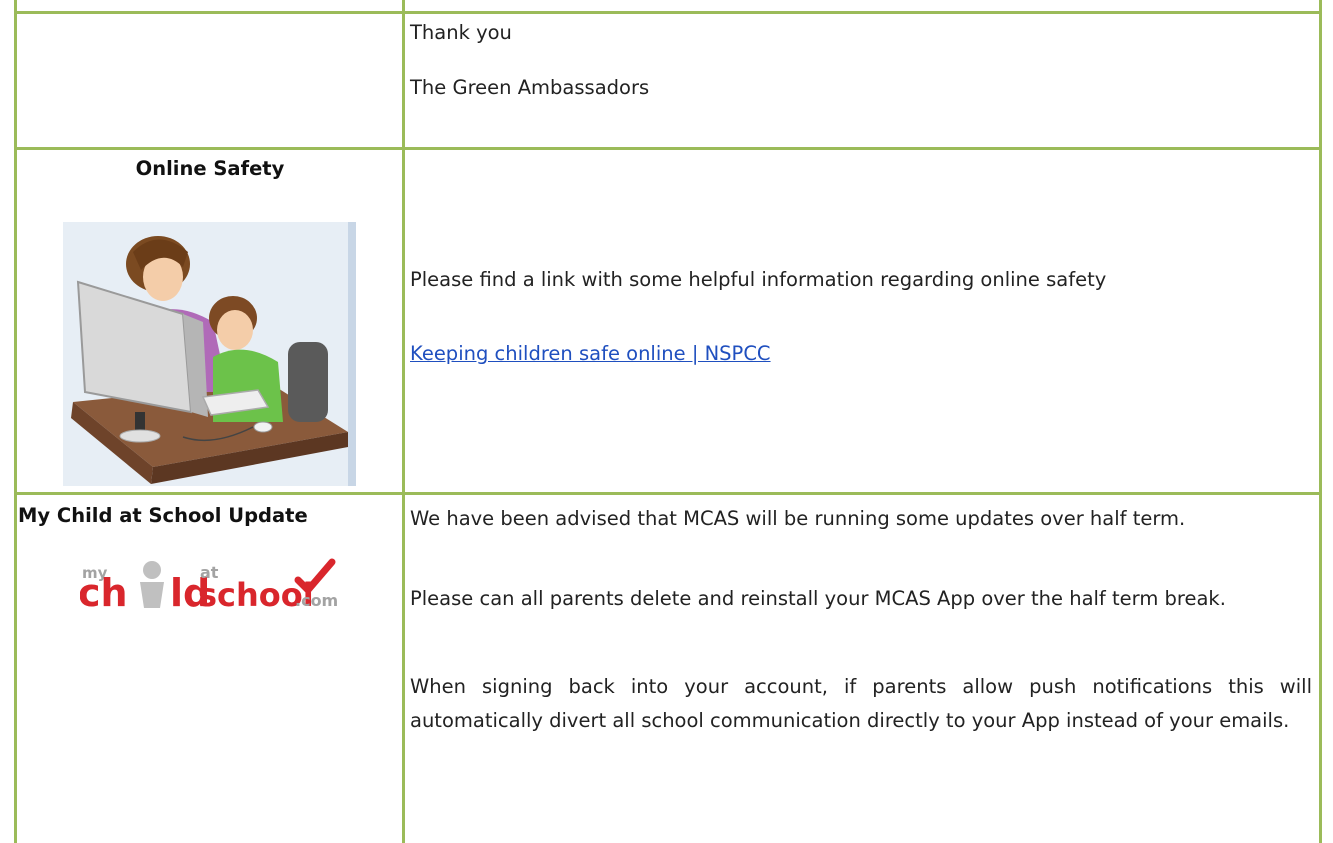 This screenshot has width=1333, height=843. Describe the element at coordinates (316, 600) in the screenshot. I see `logo-text-com: .com` at that location.